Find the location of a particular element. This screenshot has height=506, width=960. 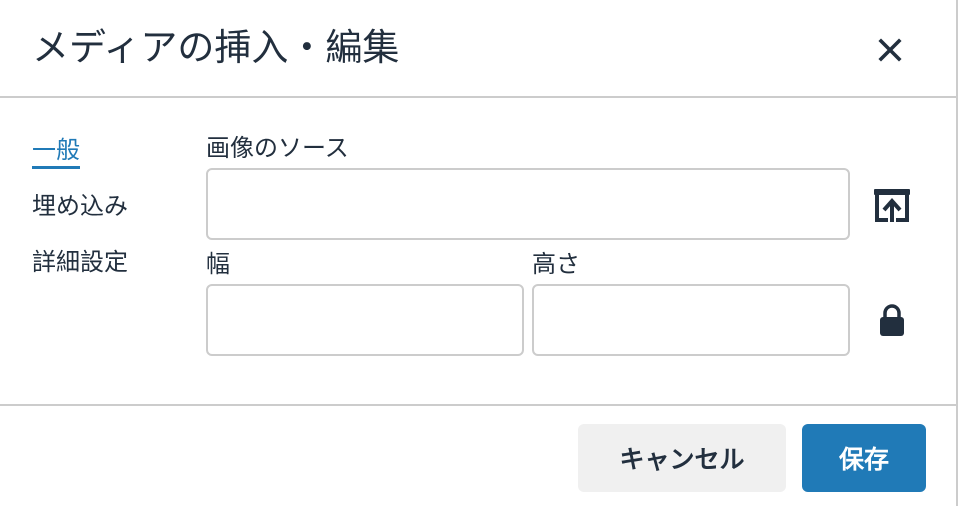

upload-button is located at coordinates (892, 206).